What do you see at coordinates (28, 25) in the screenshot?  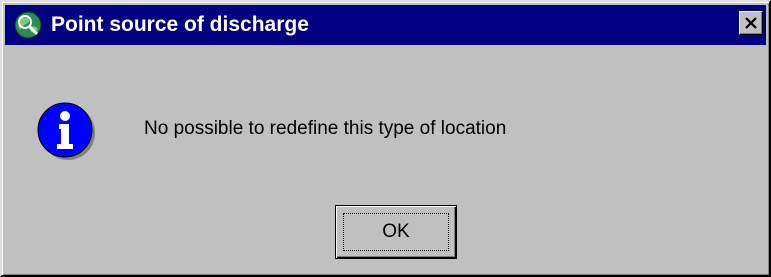 I see `globe-magnifier-icon` at bounding box center [28, 25].